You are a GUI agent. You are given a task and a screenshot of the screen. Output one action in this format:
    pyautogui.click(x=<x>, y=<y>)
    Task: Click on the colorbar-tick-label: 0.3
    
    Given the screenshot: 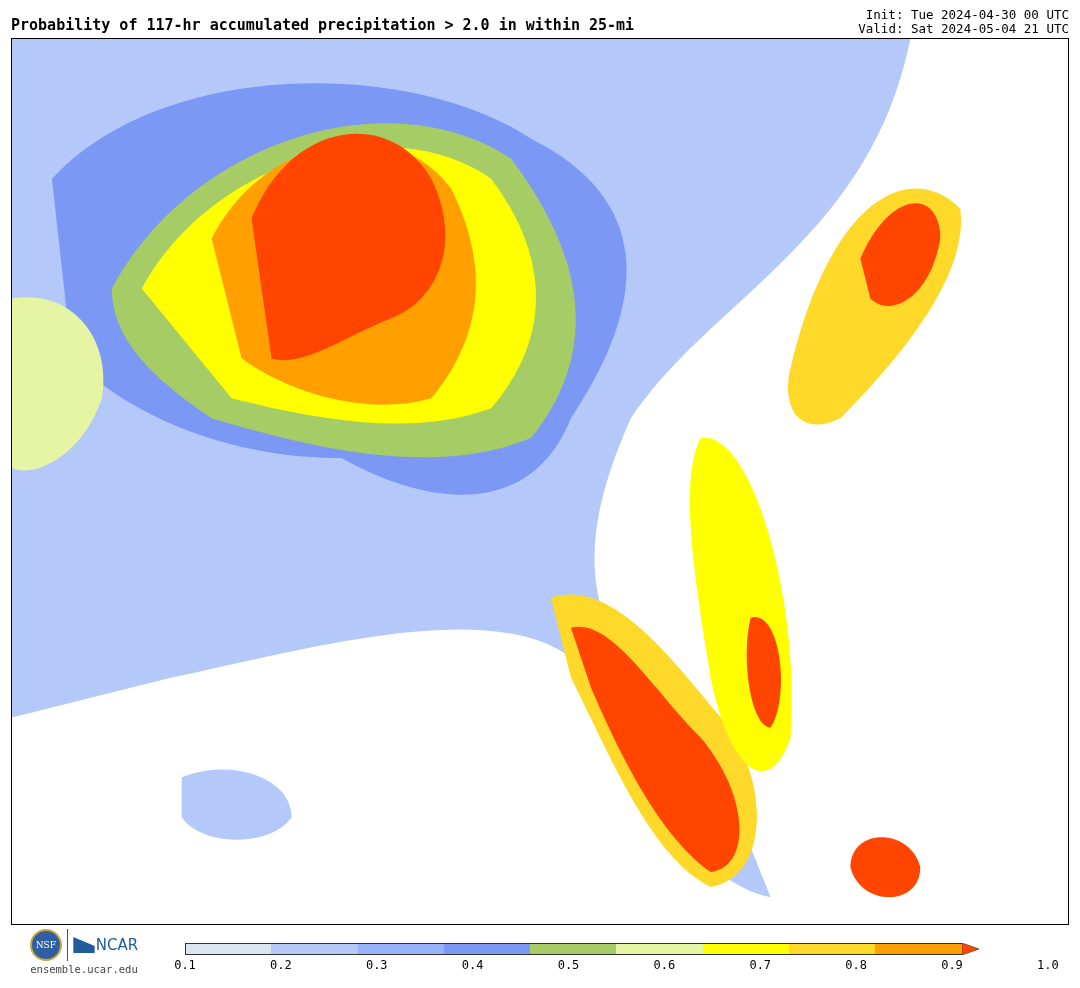 What is the action you would take?
    pyautogui.click(x=376, y=965)
    